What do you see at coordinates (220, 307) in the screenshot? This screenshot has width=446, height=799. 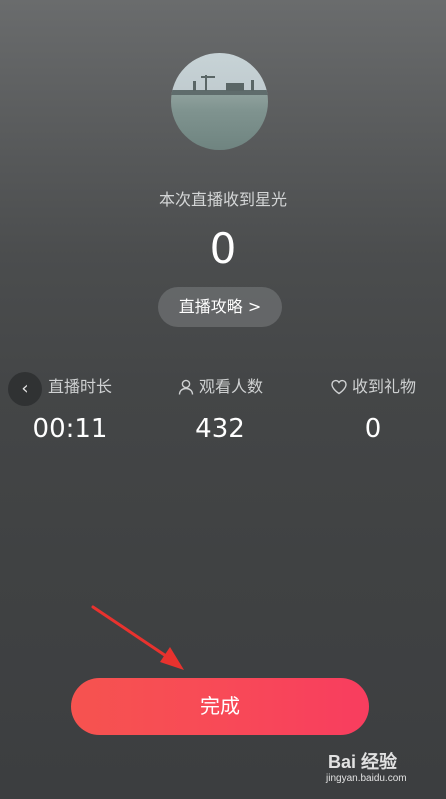 I see `live-guide-button: 直播攻略 >` at bounding box center [220, 307].